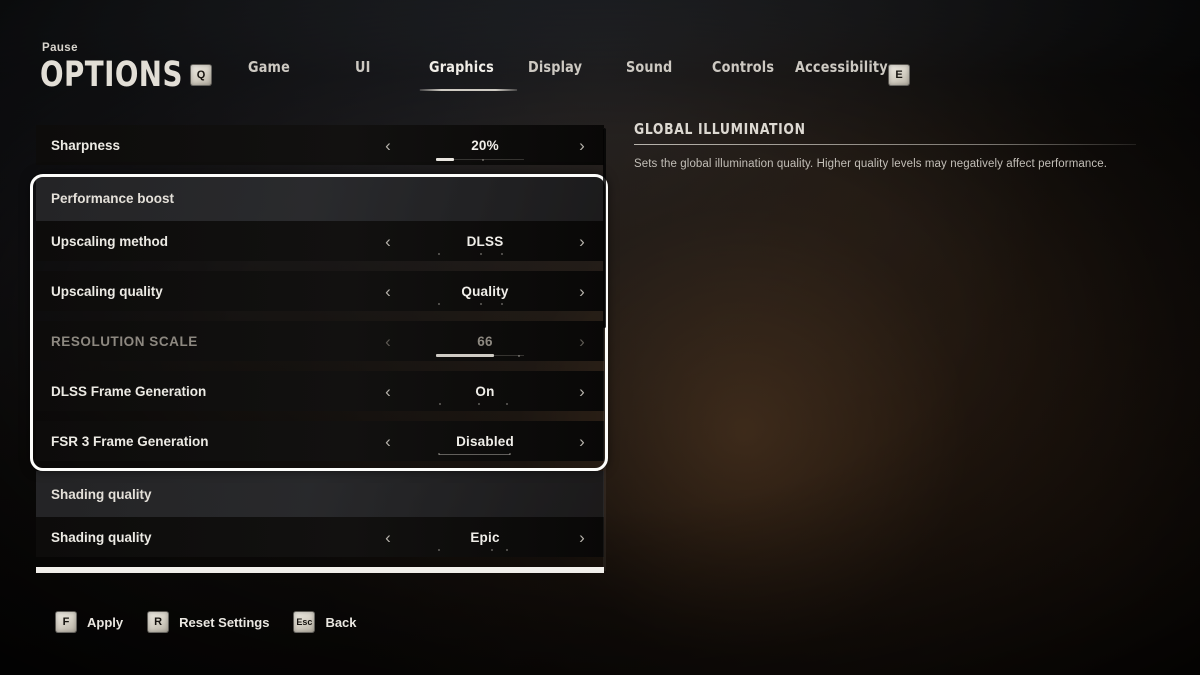 This screenshot has height=675, width=1200. What do you see at coordinates (66, 622) in the screenshot?
I see `key-f-icon: F` at bounding box center [66, 622].